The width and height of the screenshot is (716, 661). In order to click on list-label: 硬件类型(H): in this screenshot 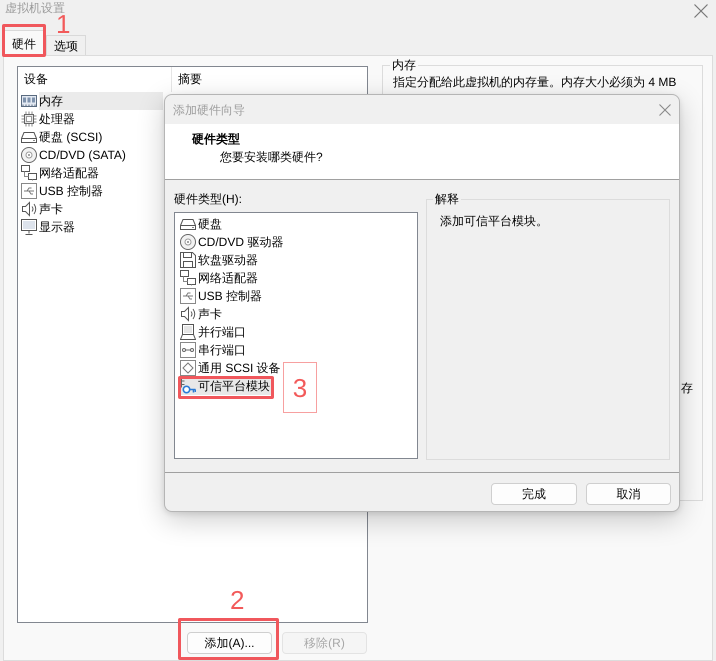, I will do `click(208, 199)`.